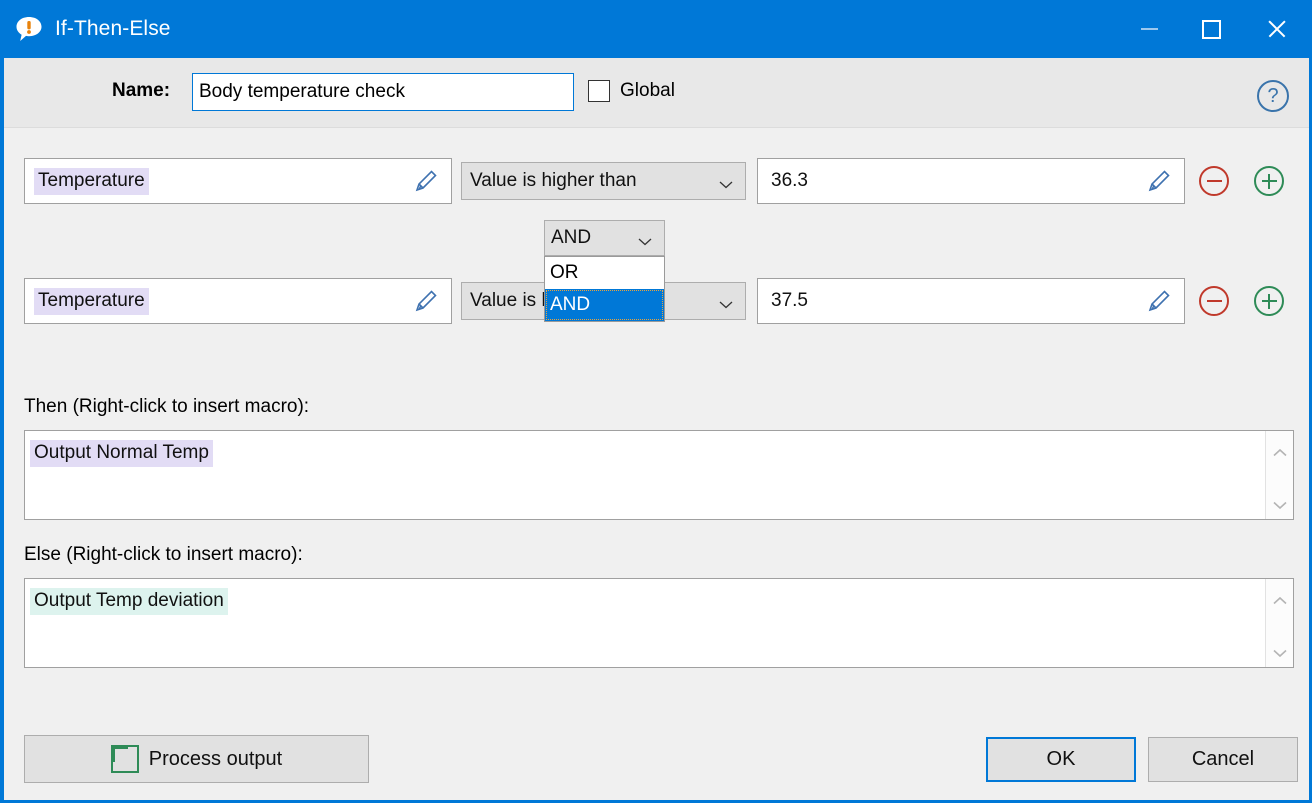 The height and width of the screenshot is (803, 1312). I want to click on help-icon: ?, so click(1273, 96).